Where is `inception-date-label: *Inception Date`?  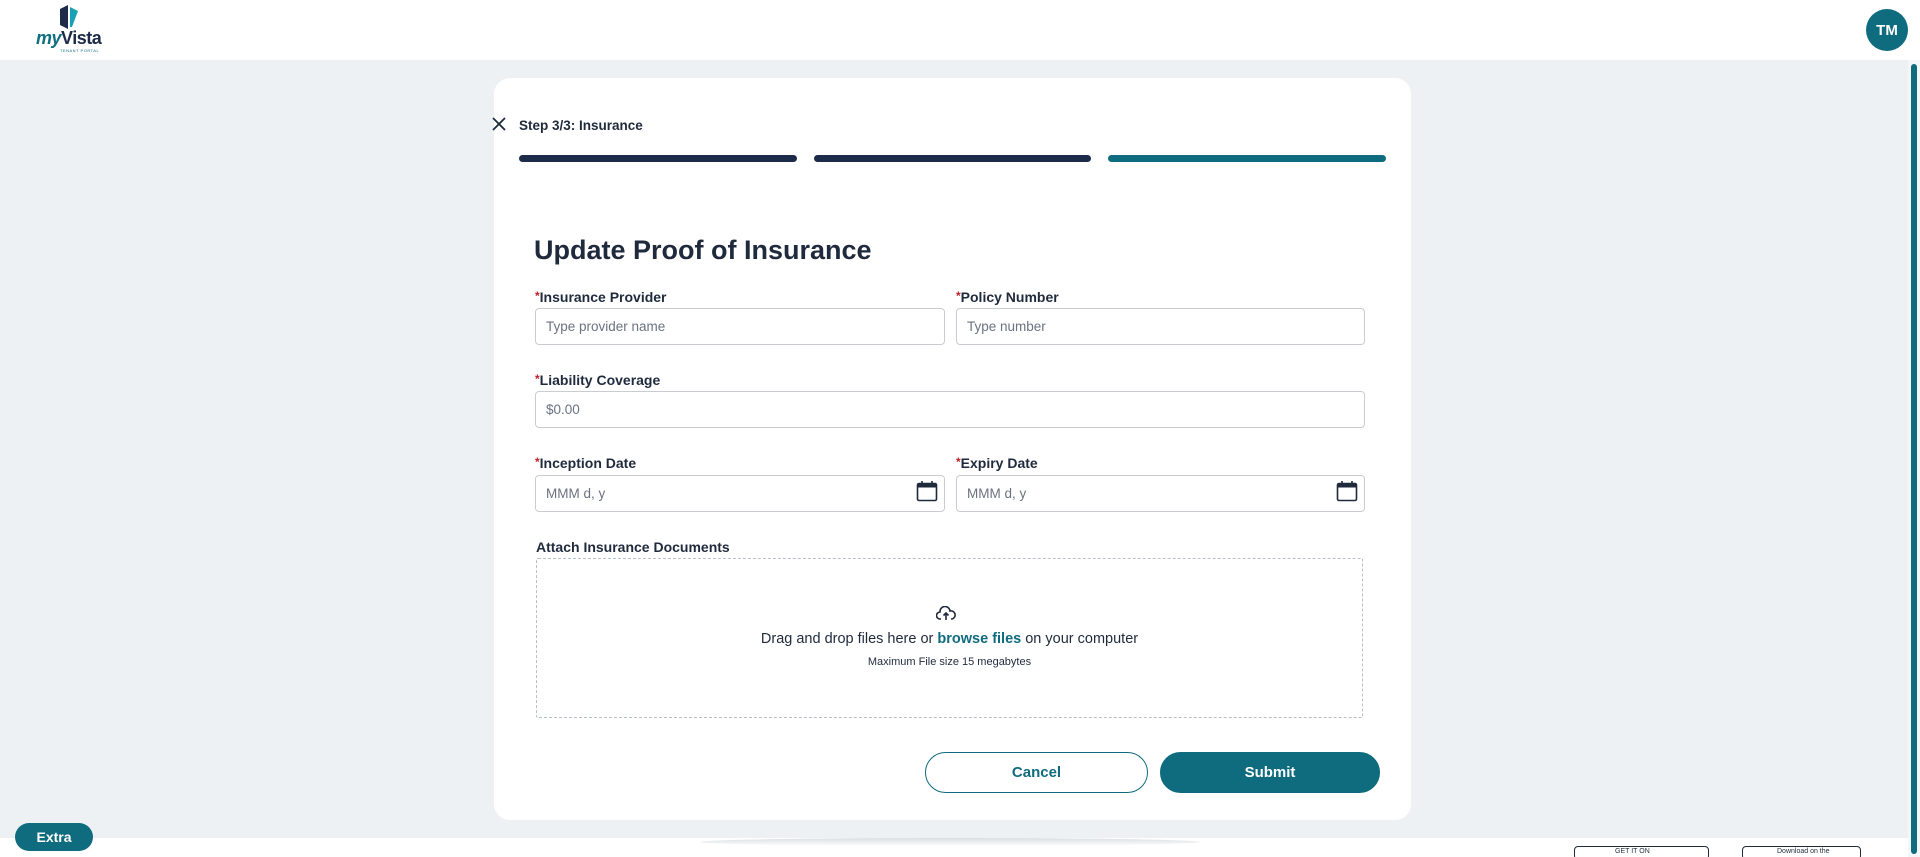
inception-date-label: *Inception Date is located at coordinates (586, 463).